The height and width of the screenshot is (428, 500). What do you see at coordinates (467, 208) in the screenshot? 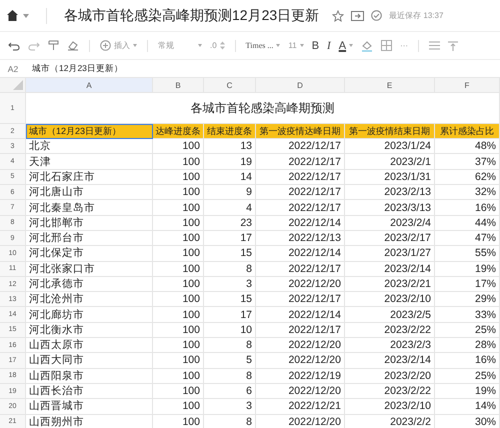
I see `table-cell: 16%` at bounding box center [467, 208].